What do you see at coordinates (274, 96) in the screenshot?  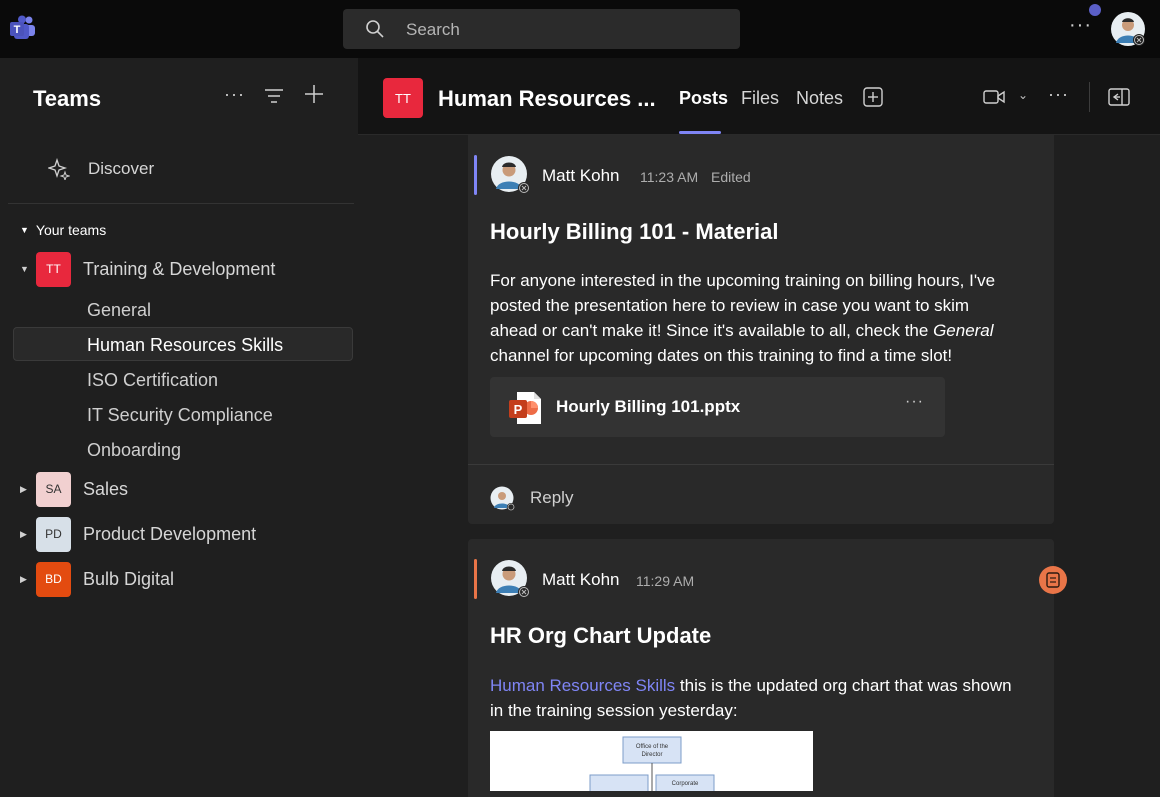 I see `filter-icon` at bounding box center [274, 96].